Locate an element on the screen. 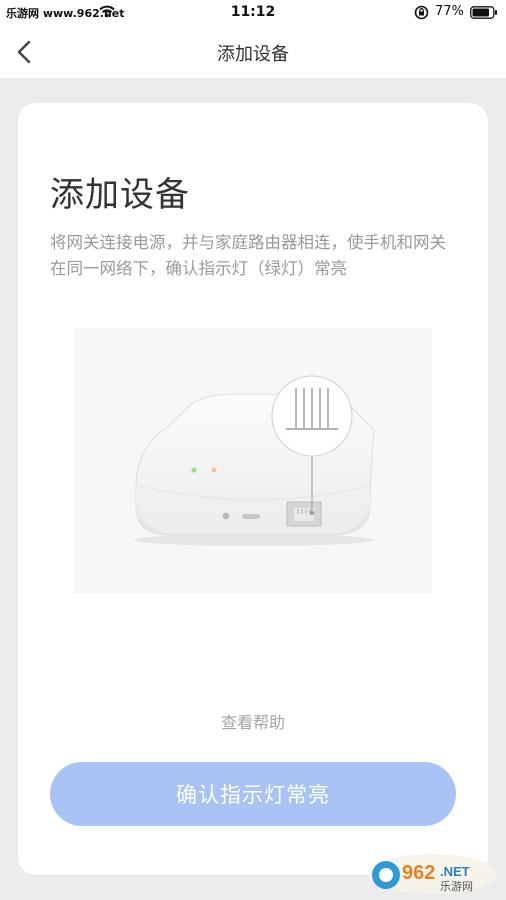 The image size is (506, 900). orange-led-indicator is located at coordinates (214, 470).